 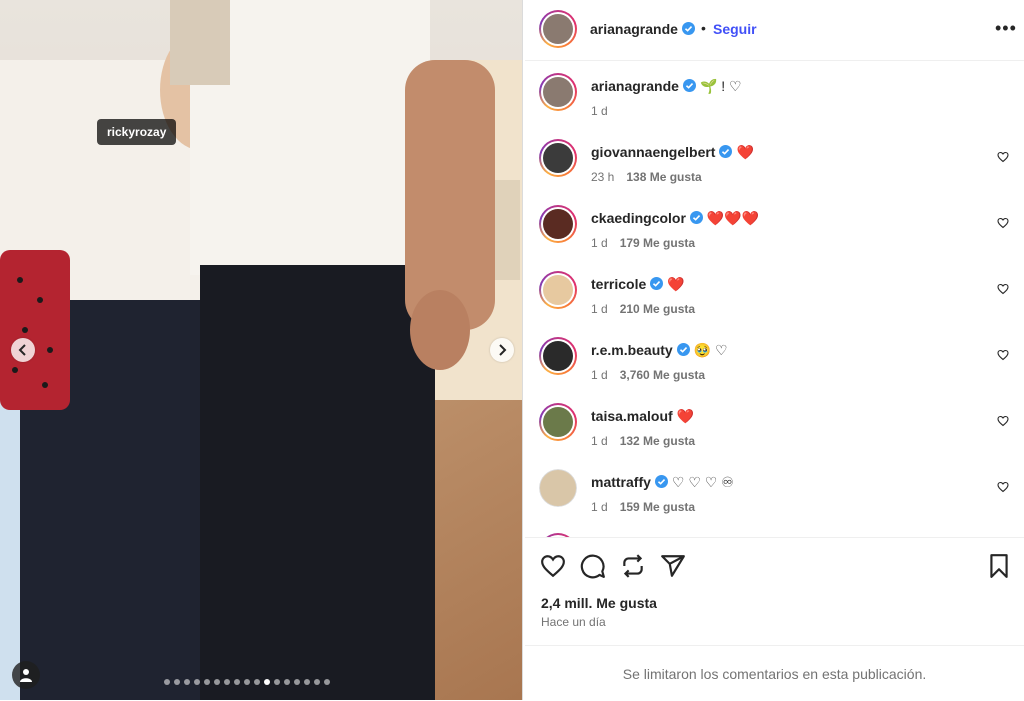 What do you see at coordinates (247, 682) in the screenshot?
I see `slide-indicator` at bounding box center [247, 682].